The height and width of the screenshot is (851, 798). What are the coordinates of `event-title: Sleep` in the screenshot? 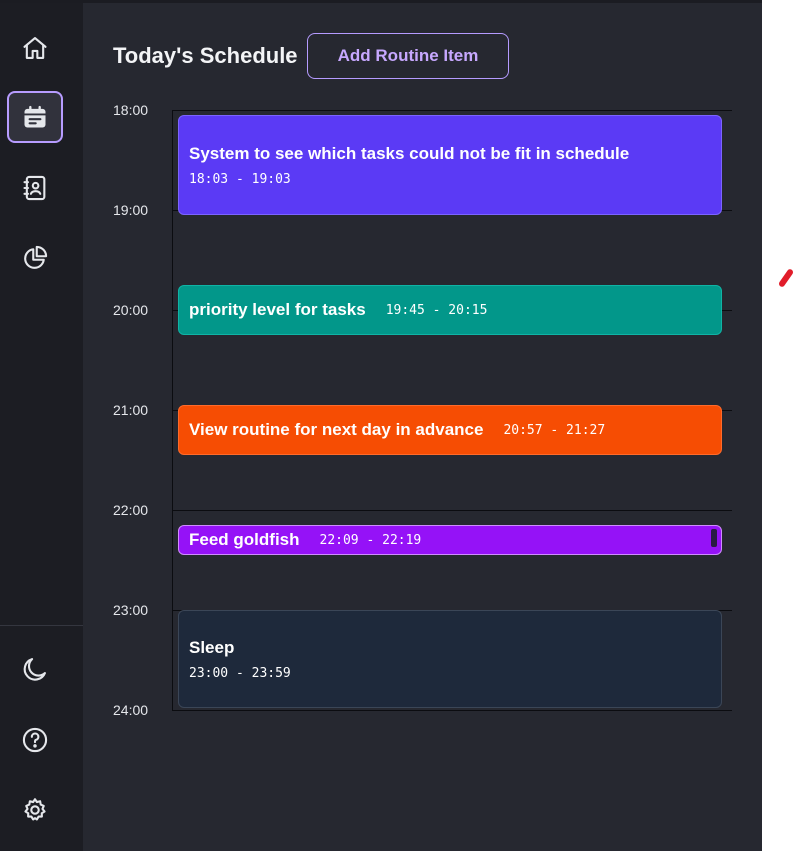 It's located at (212, 647).